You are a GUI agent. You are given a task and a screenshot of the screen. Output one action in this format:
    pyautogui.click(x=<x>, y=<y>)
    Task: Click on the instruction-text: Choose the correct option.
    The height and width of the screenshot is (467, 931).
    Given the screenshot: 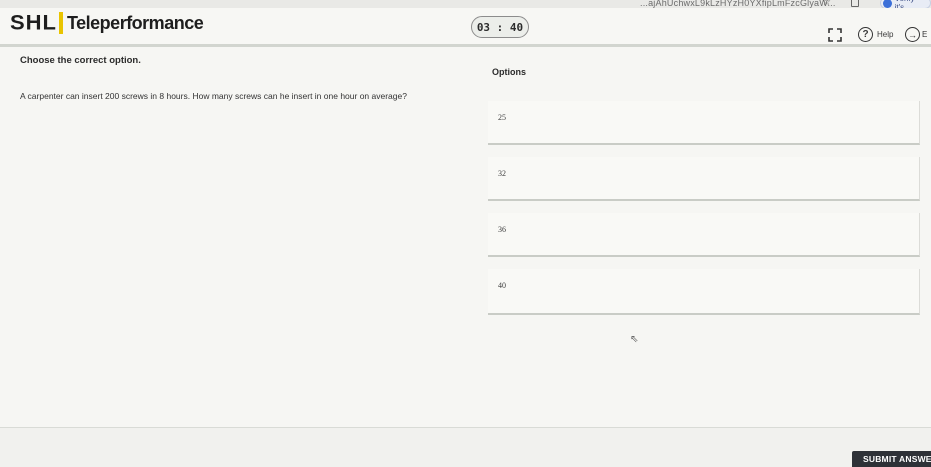 What is the action you would take?
    pyautogui.click(x=80, y=60)
    